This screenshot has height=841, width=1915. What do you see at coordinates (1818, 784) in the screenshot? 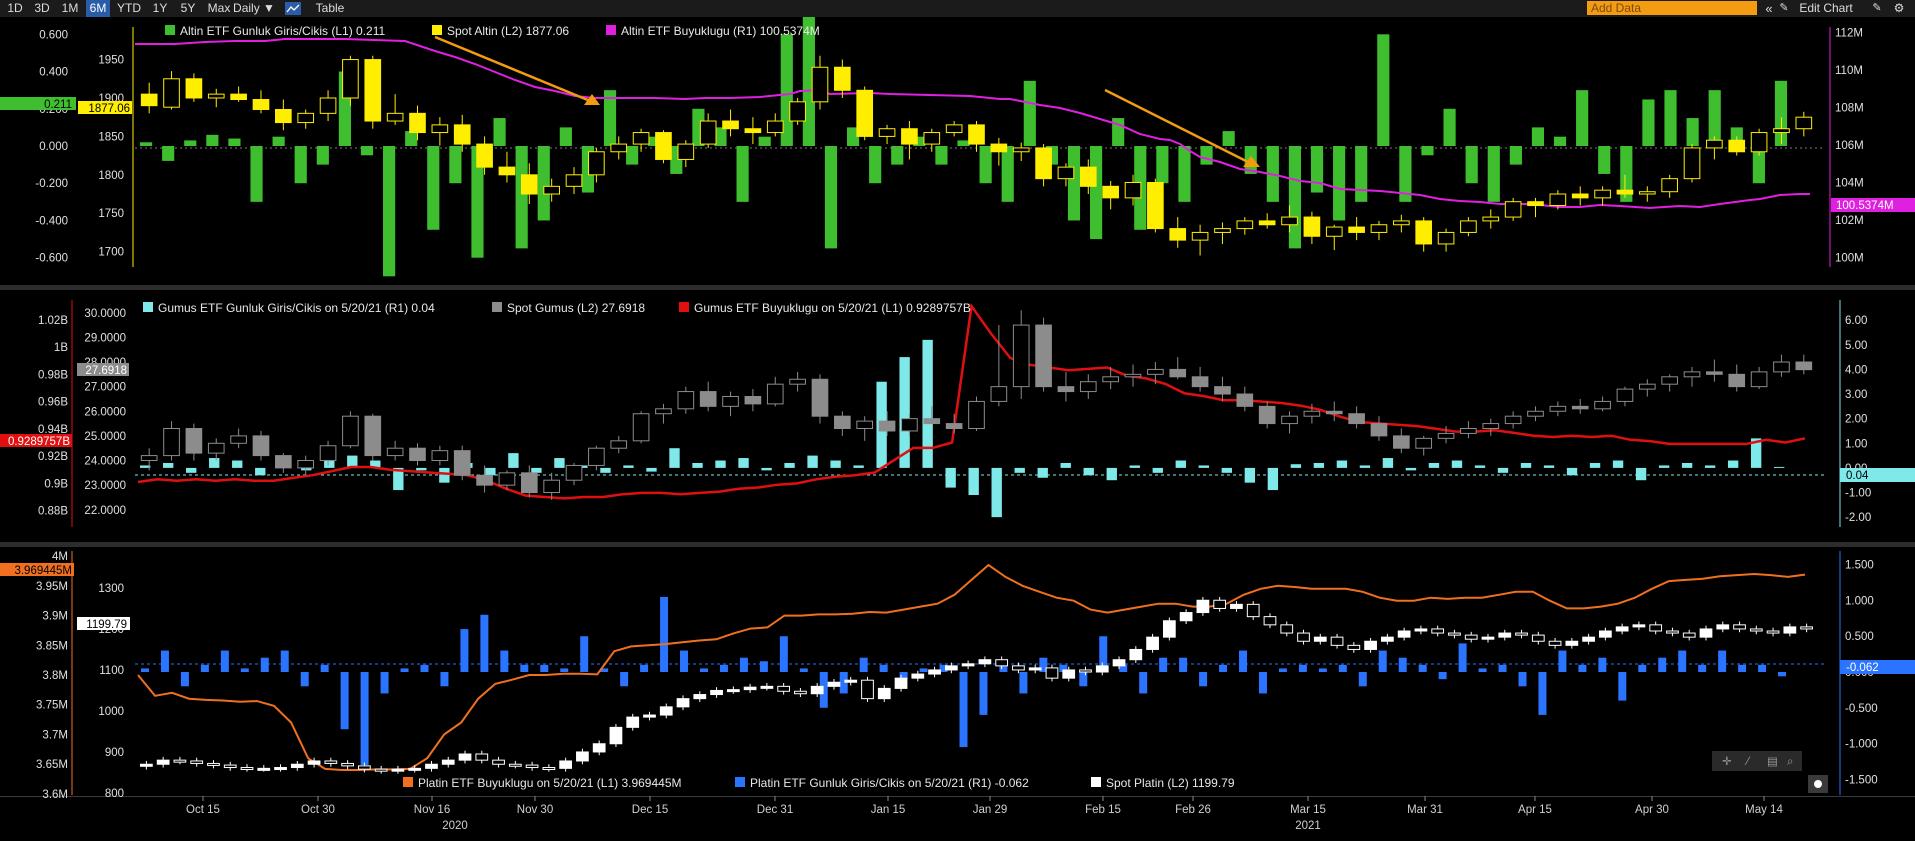
I see `settings-icon` at bounding box center [1818, 784].